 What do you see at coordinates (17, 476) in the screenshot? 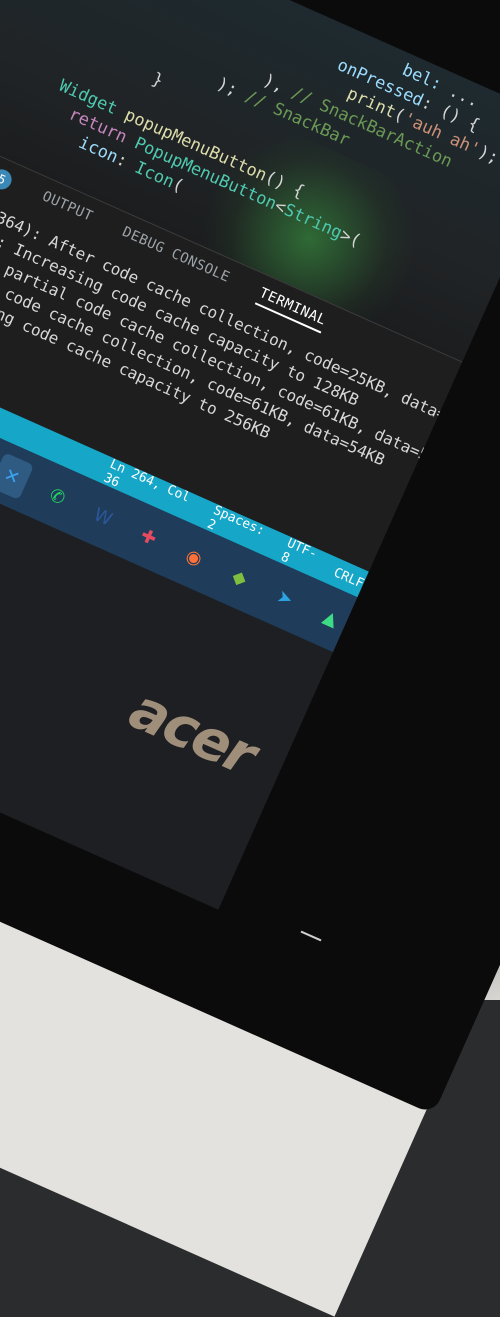
I see `vscode-icon: ✕` at bounding box center [17, 476].